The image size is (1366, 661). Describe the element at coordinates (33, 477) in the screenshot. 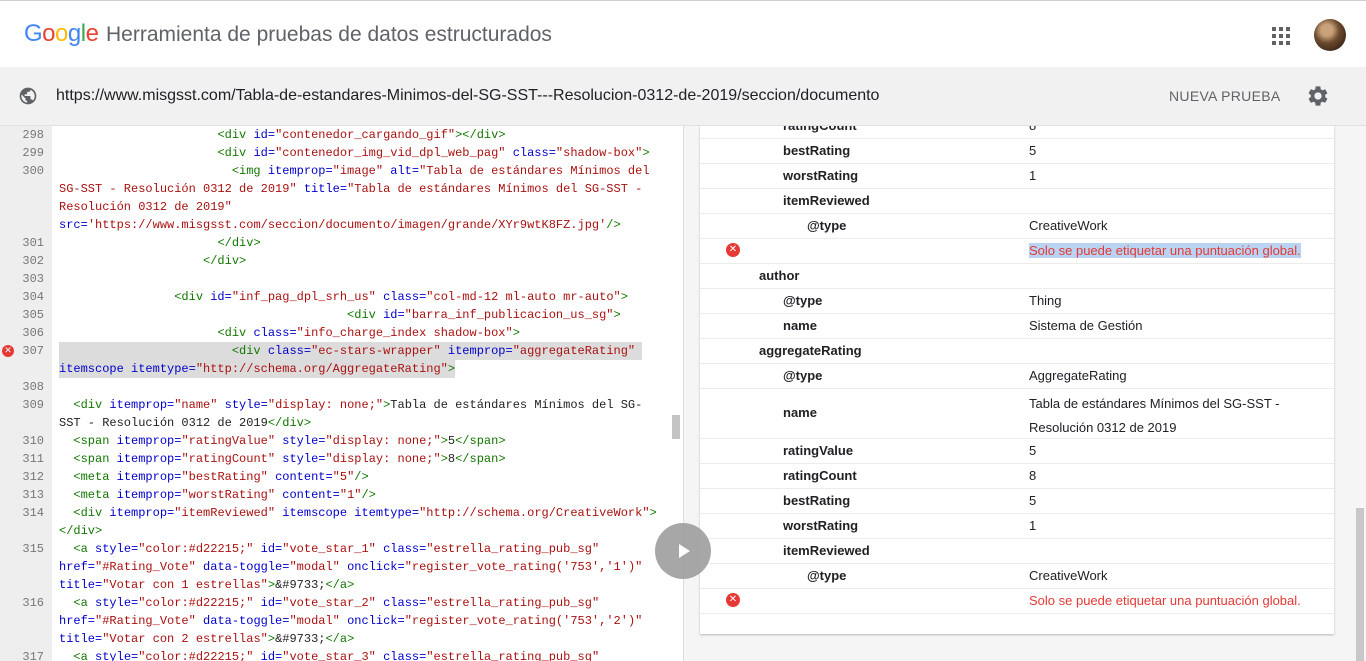

I see `line-number: 312` at that location.